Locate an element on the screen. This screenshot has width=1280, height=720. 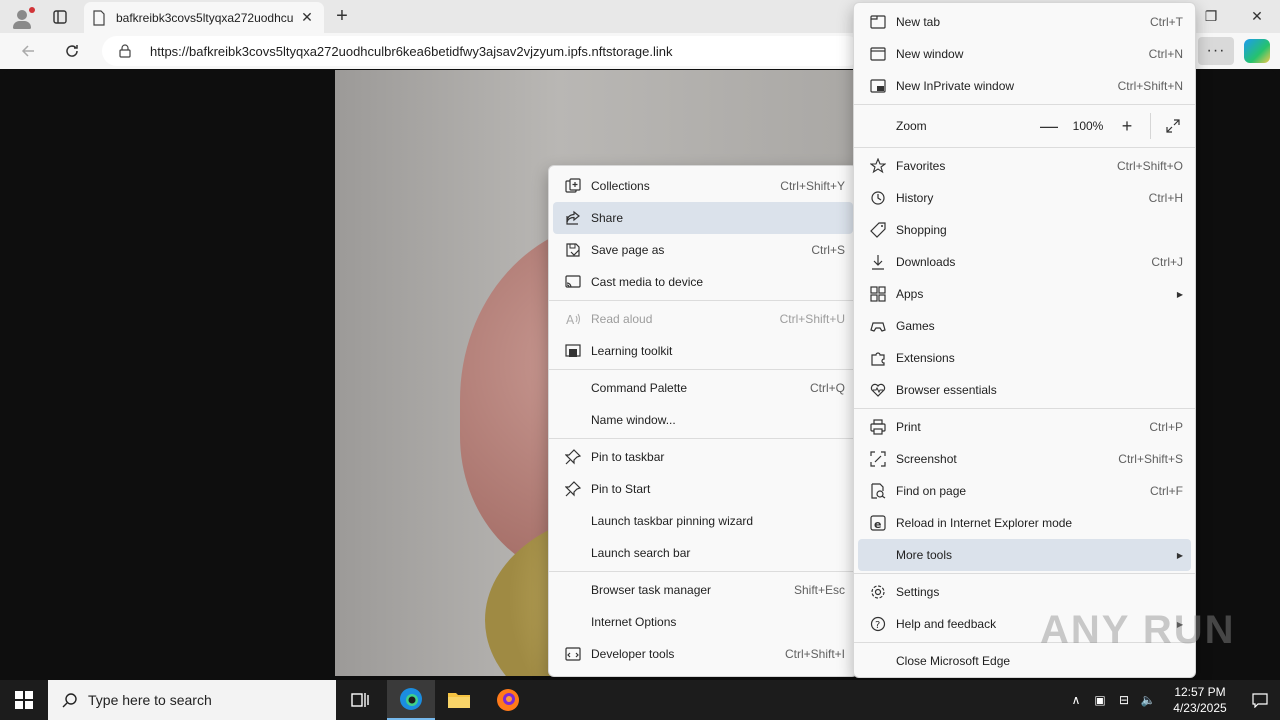
task-view-button is located at coordinates (360, 700).